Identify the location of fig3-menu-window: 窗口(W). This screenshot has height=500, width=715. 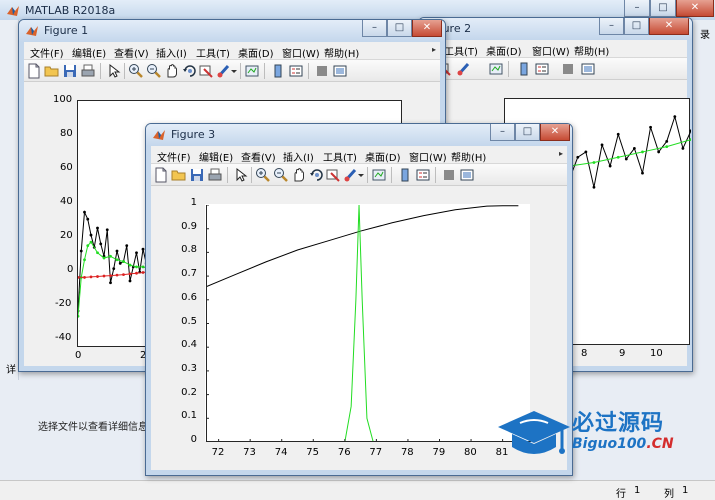
(428, 156).